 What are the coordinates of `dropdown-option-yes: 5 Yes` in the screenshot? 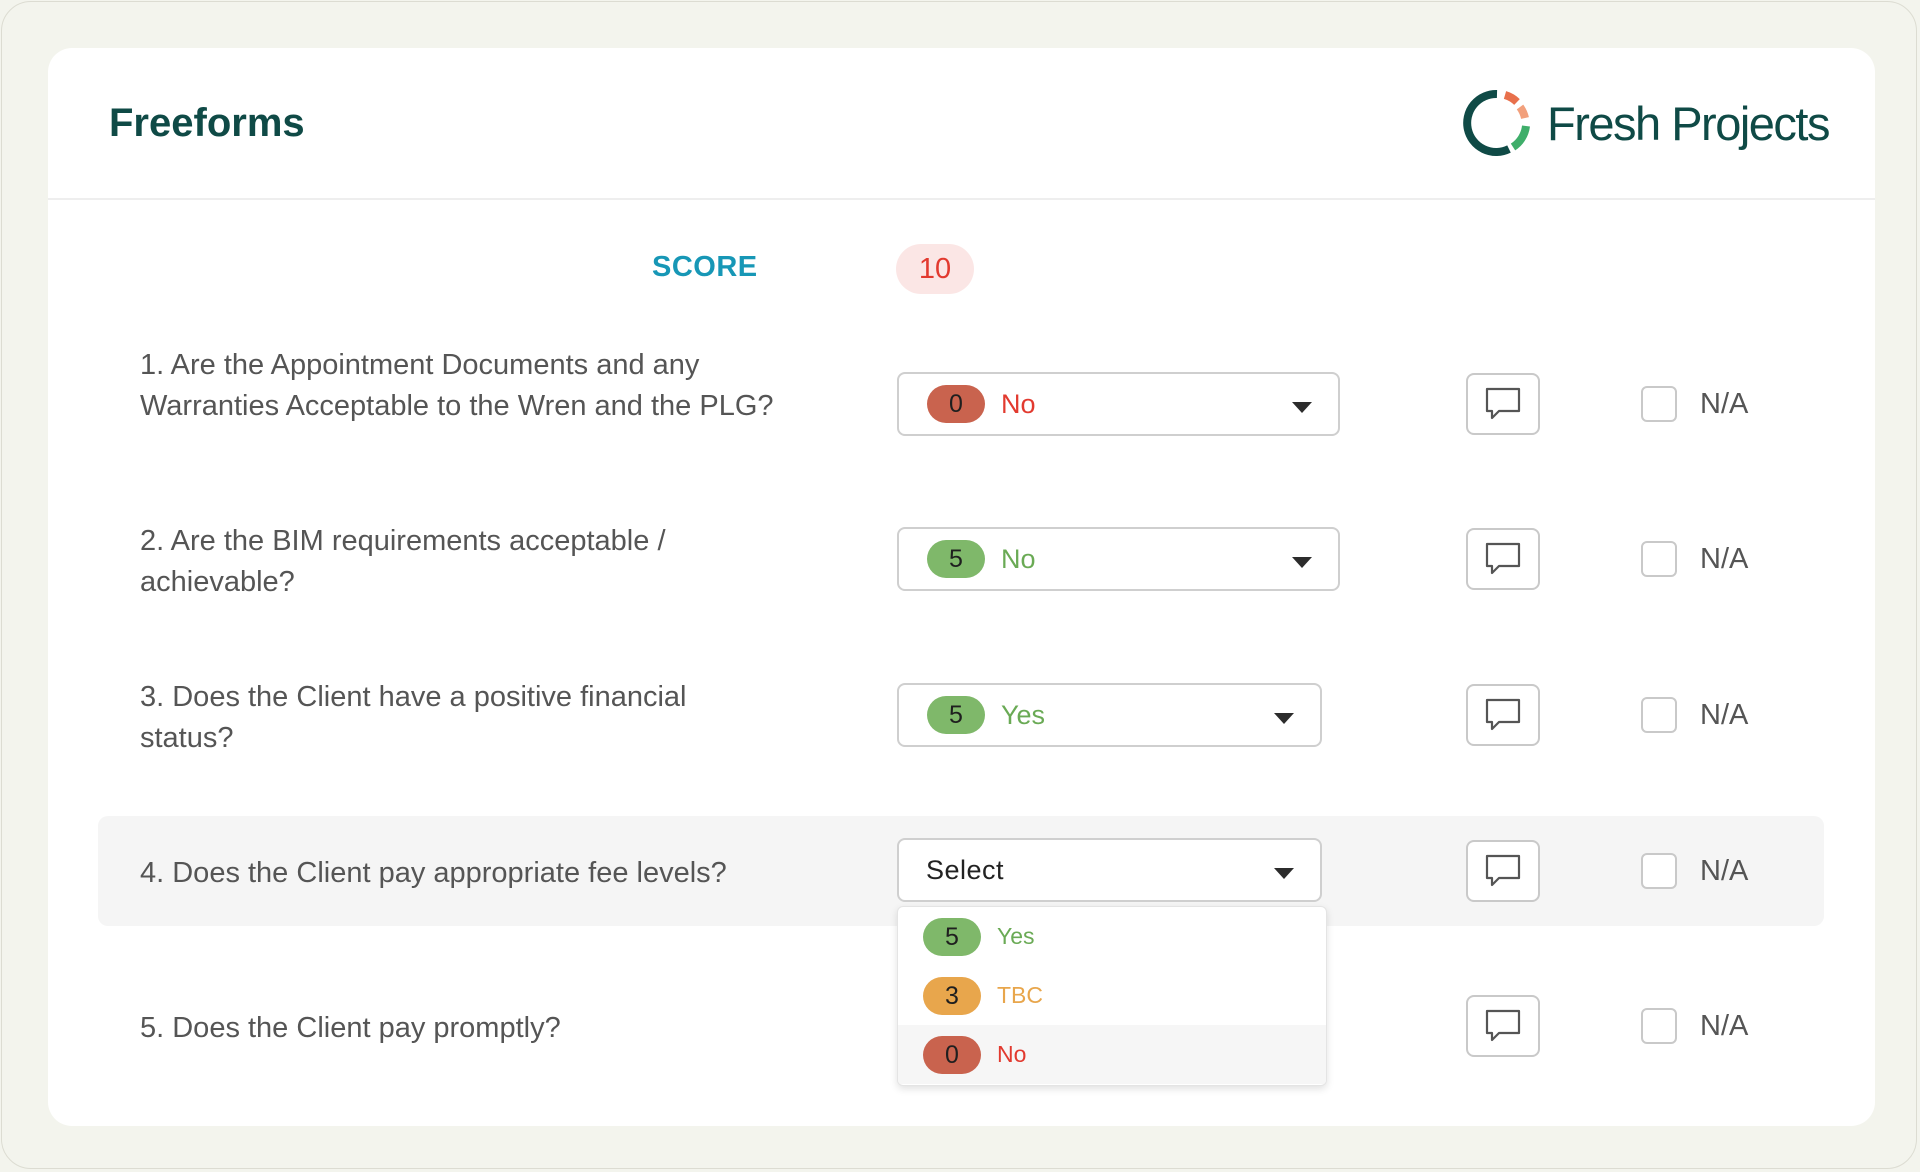 It's located at (1112, 936).